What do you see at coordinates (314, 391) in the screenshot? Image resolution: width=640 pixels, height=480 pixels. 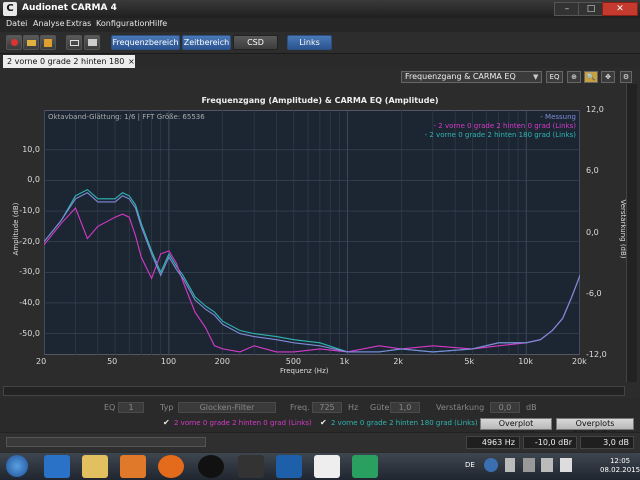 I see `horizontal-scrollbar` at bounding box center [314, 391].